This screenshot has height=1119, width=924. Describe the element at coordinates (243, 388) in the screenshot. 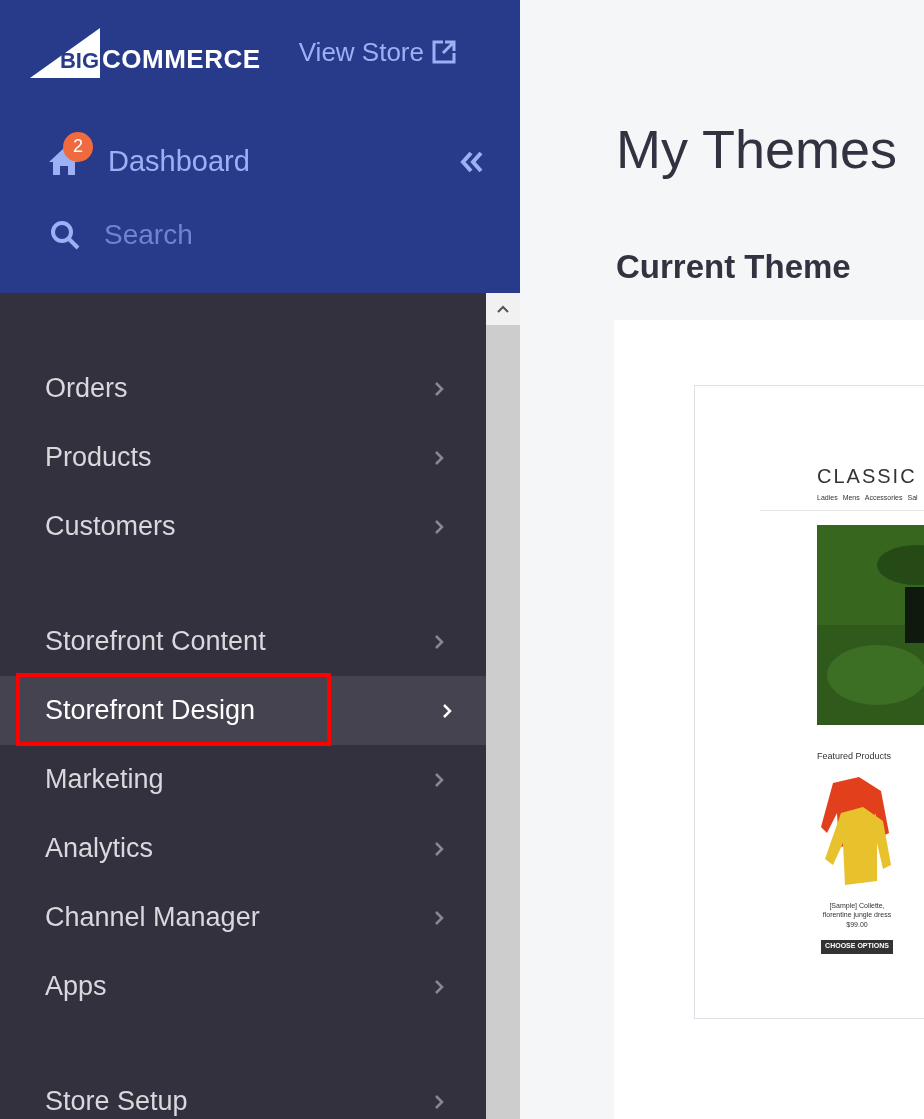

I see `sidebar-item: Orders` at that location.